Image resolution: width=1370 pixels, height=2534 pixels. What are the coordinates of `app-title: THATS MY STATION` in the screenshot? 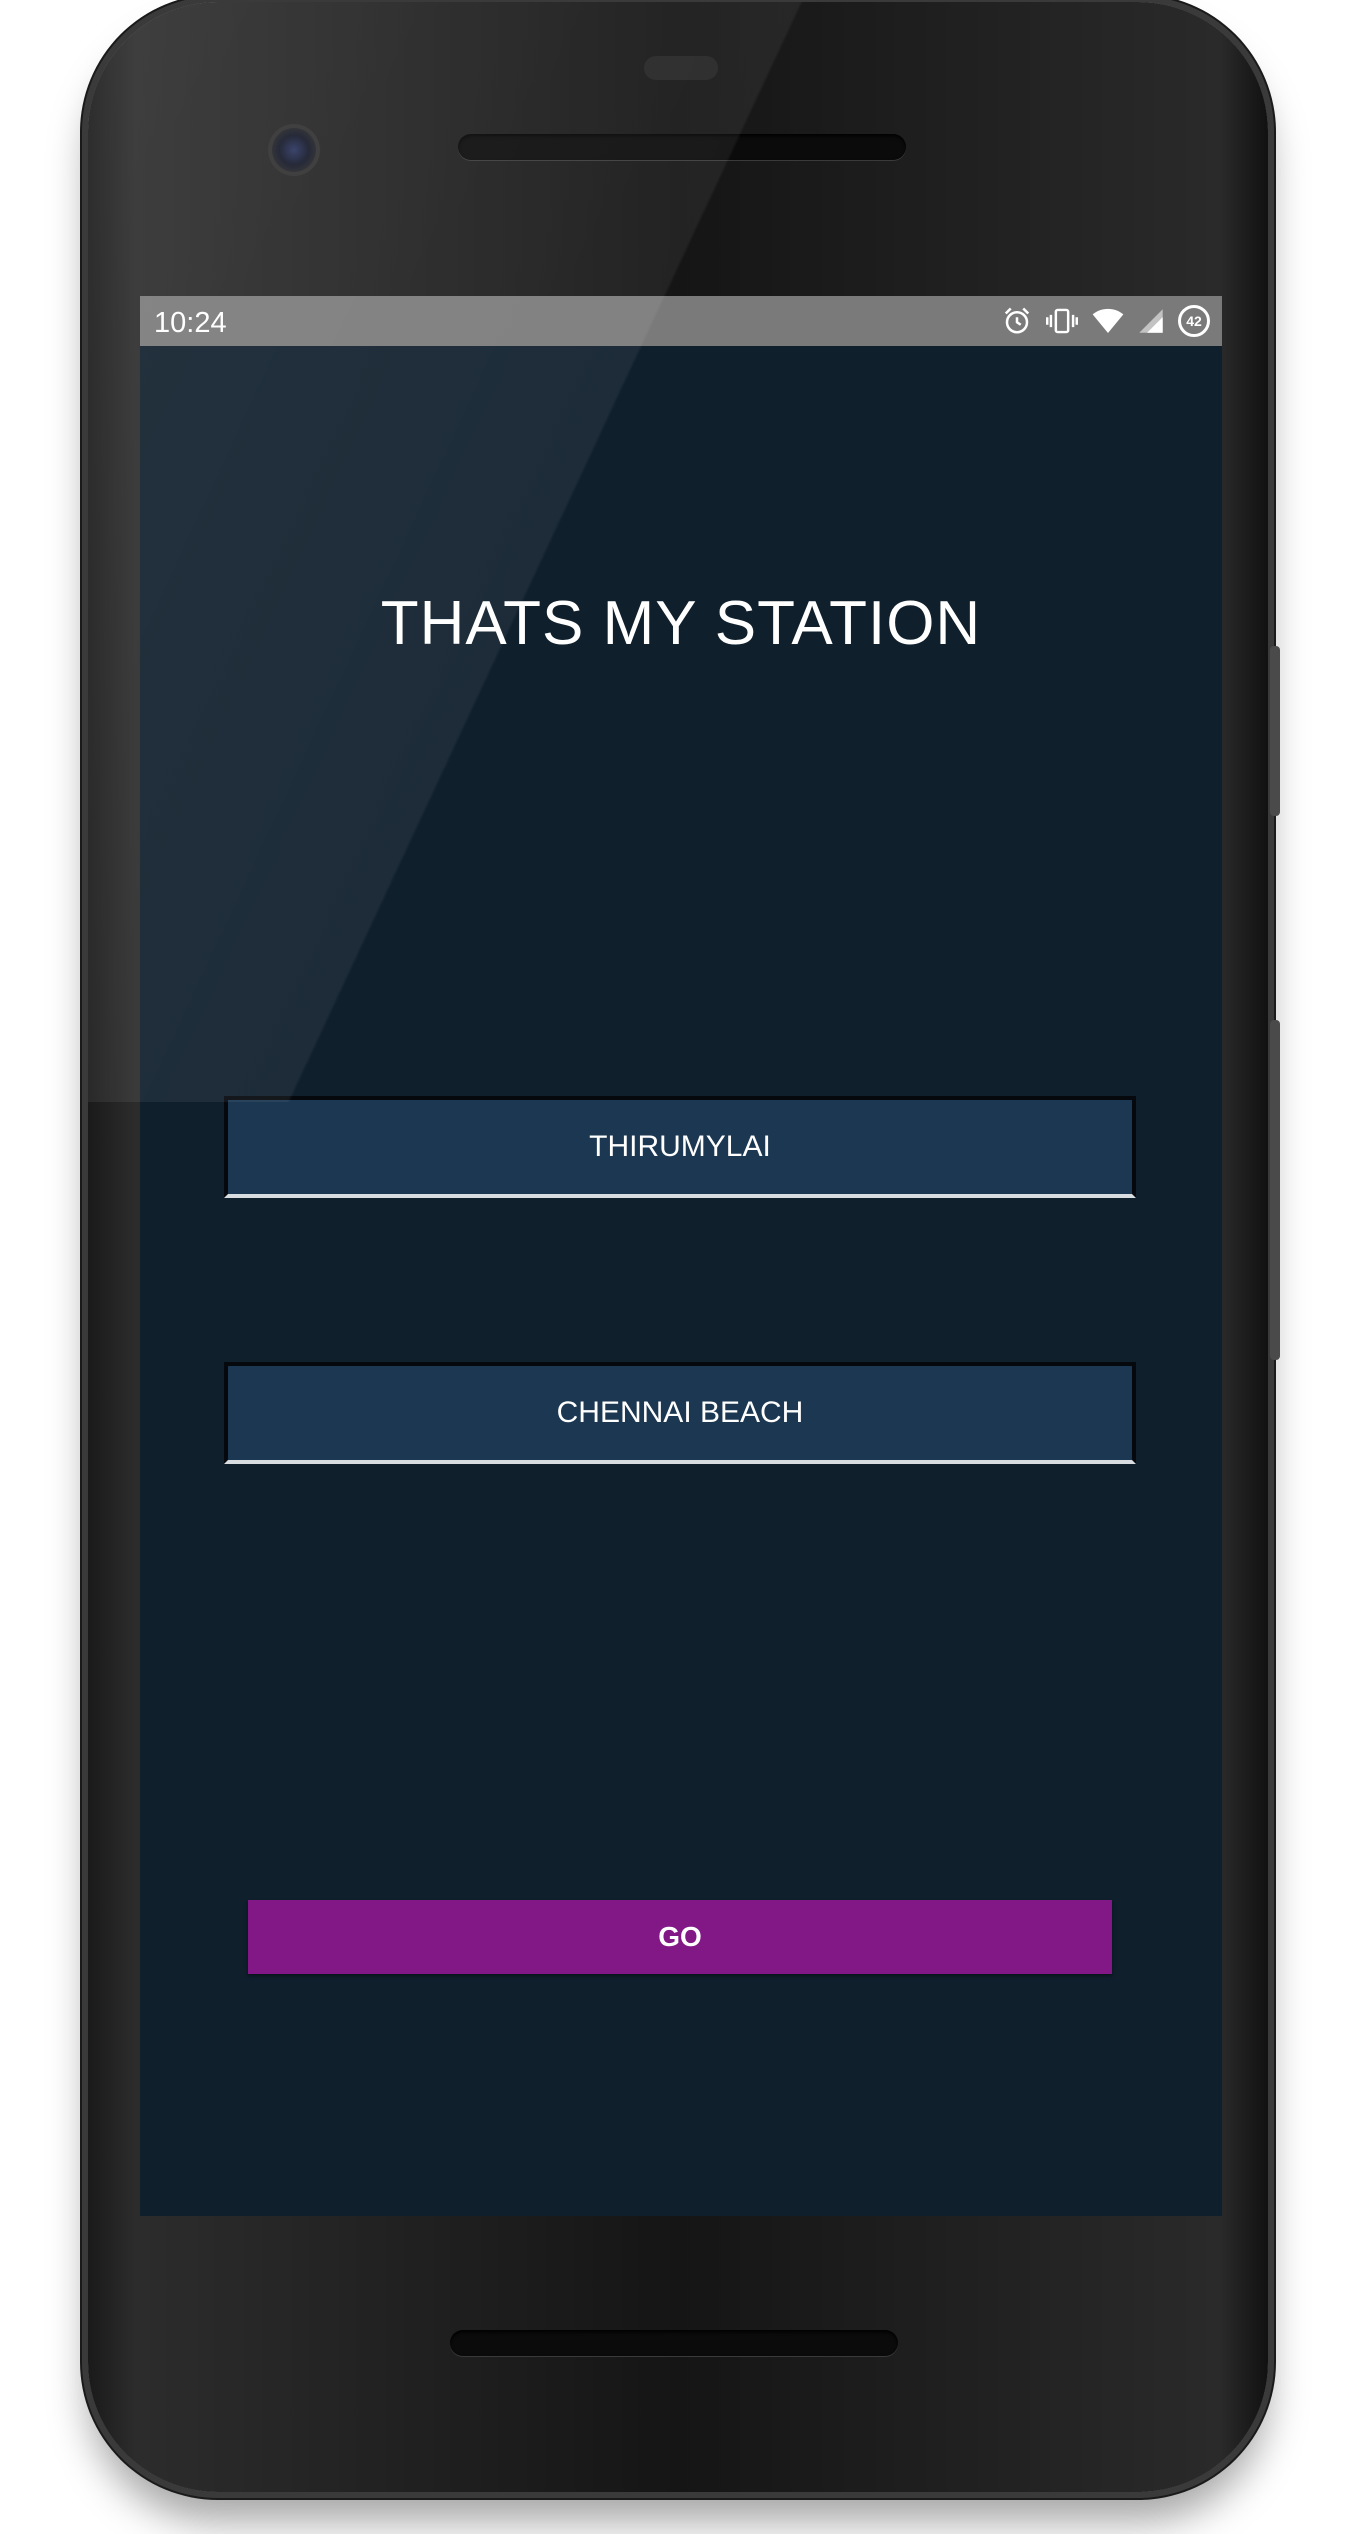 It's located at (681, 623).